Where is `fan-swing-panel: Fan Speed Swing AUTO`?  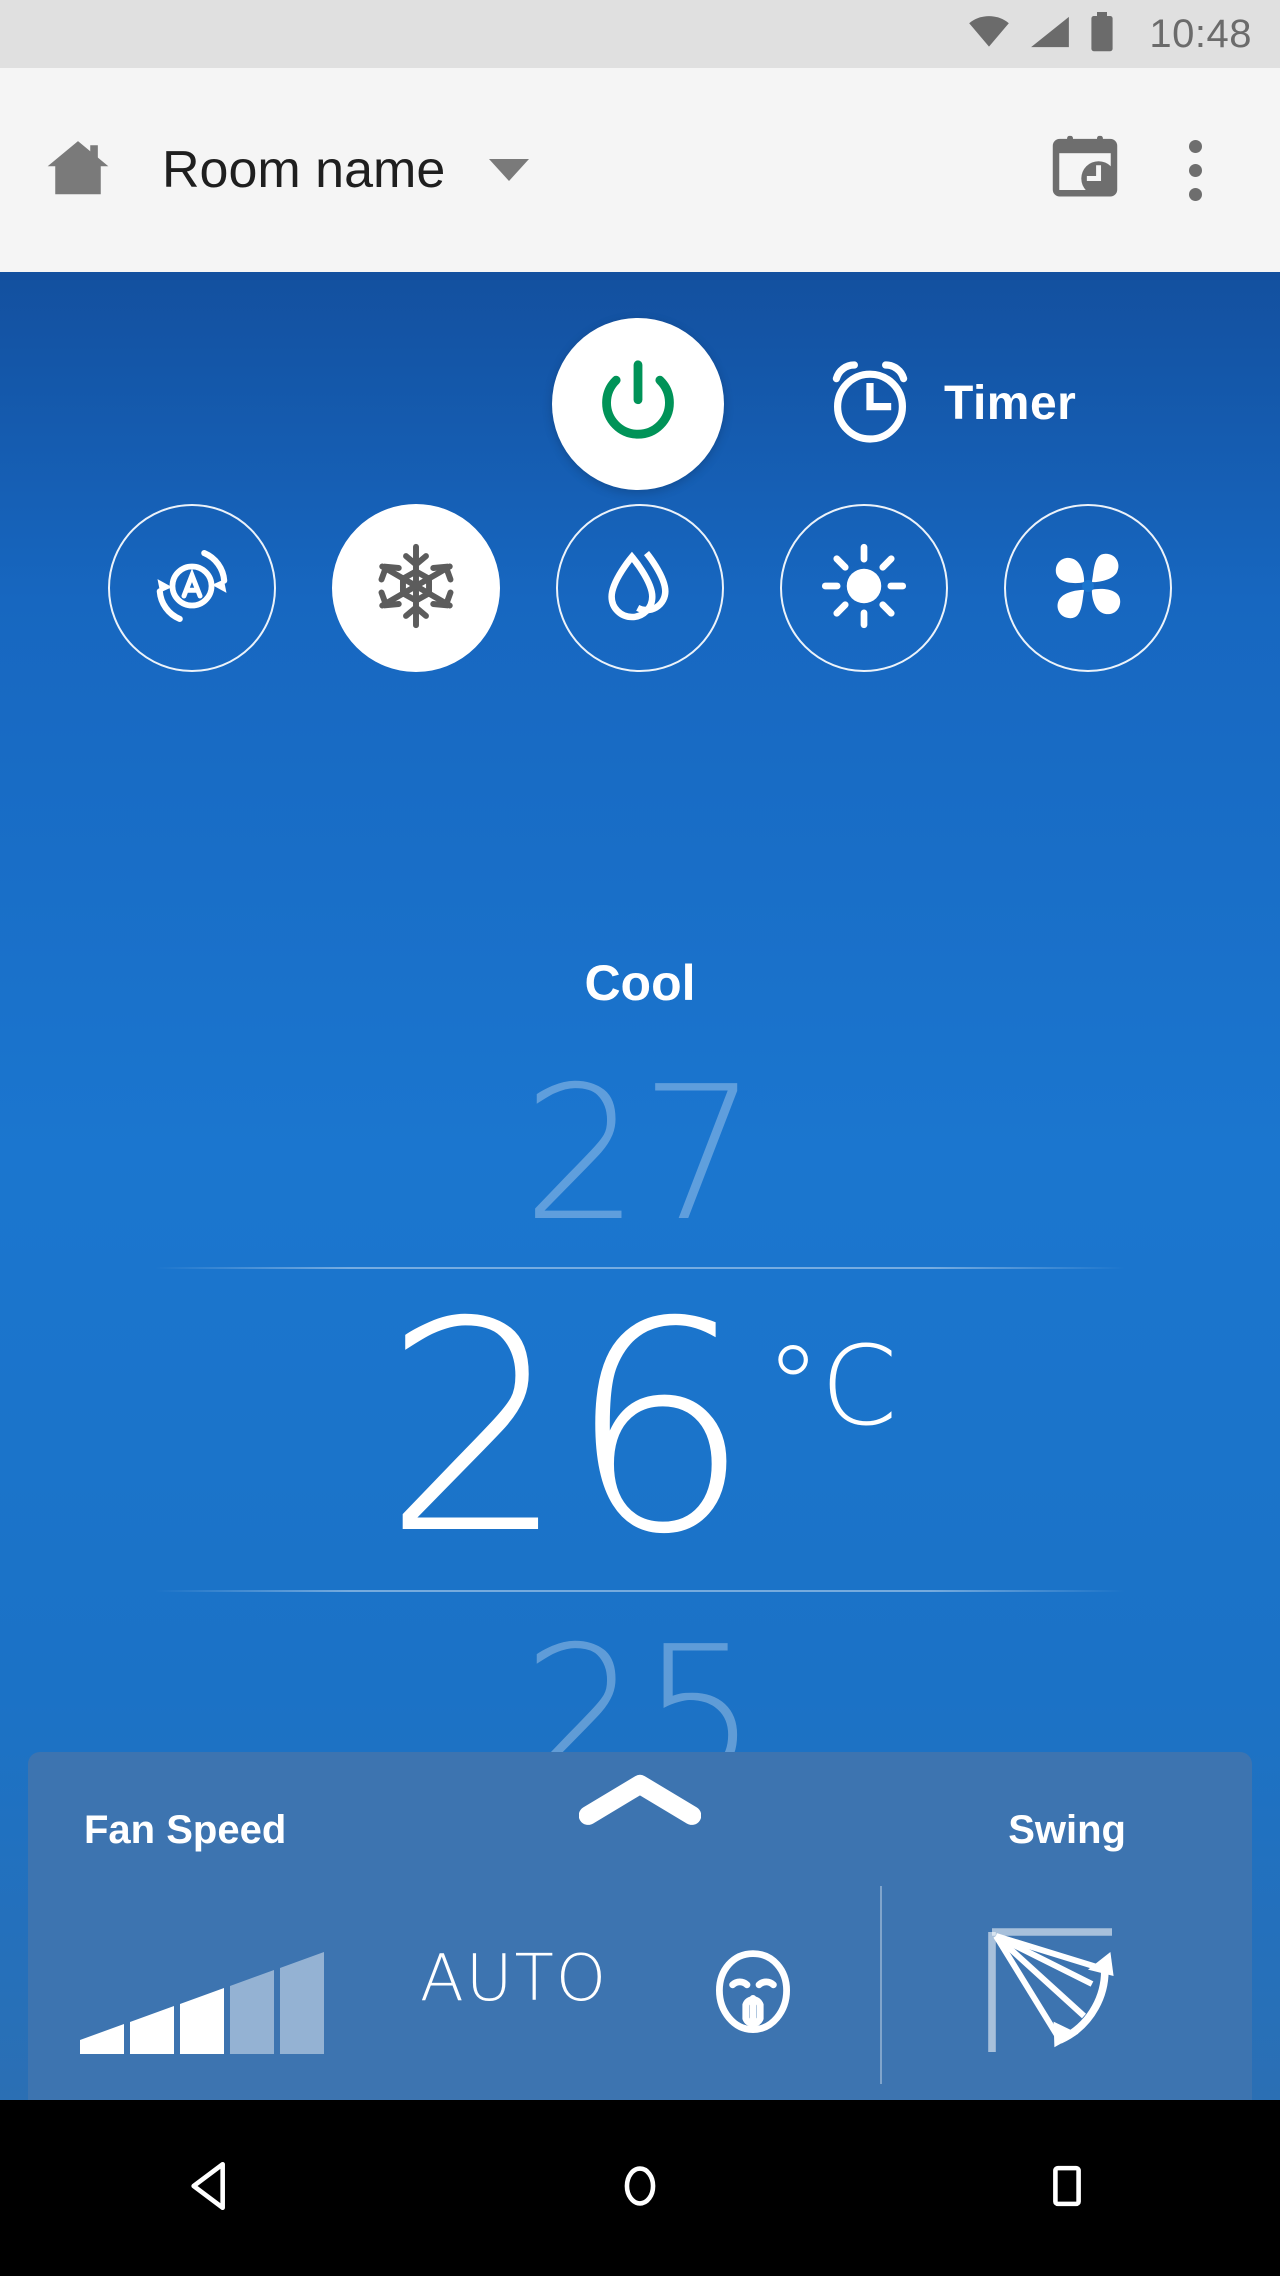
fan-swing-panel: Fan Speed Swing AUTO is located at coordinates (640, 1926).